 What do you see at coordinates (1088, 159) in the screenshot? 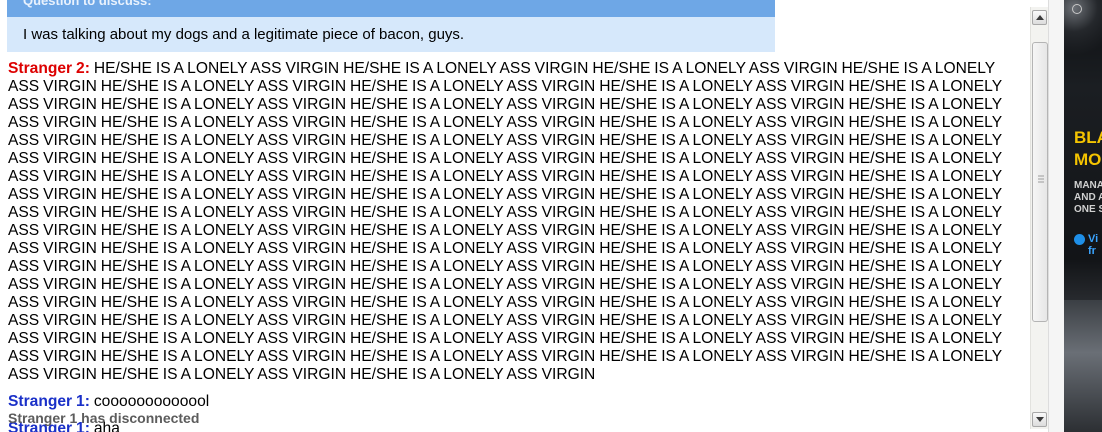
I see `ad-title-line-2: MO` at bounding box center [1088, 159].